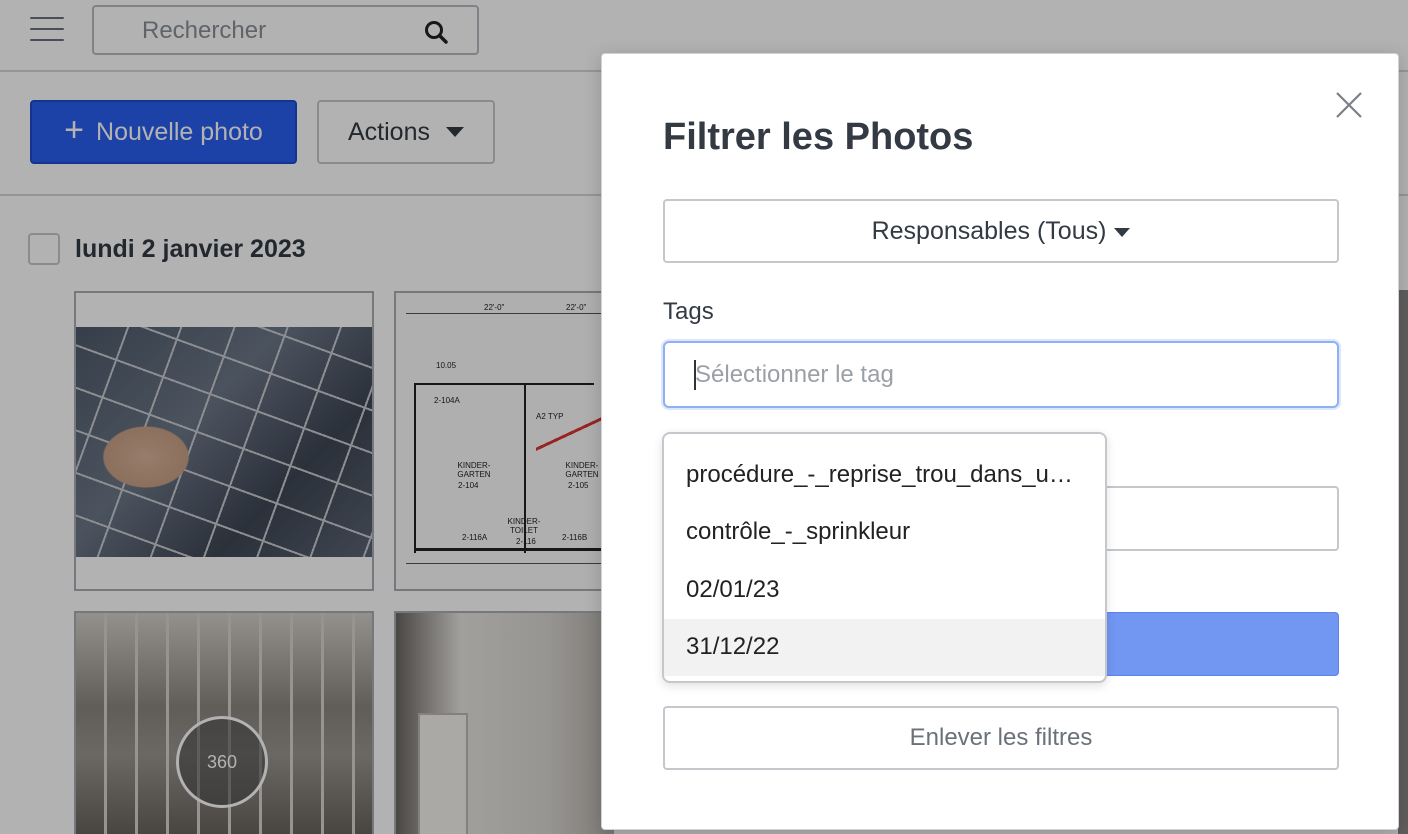 The height and width of the screenshot is (834, 1408). What do you see at coordinates (688, 311) in the screenshot?
I see `tags-label: Tags` at bounding box center [688, 311].